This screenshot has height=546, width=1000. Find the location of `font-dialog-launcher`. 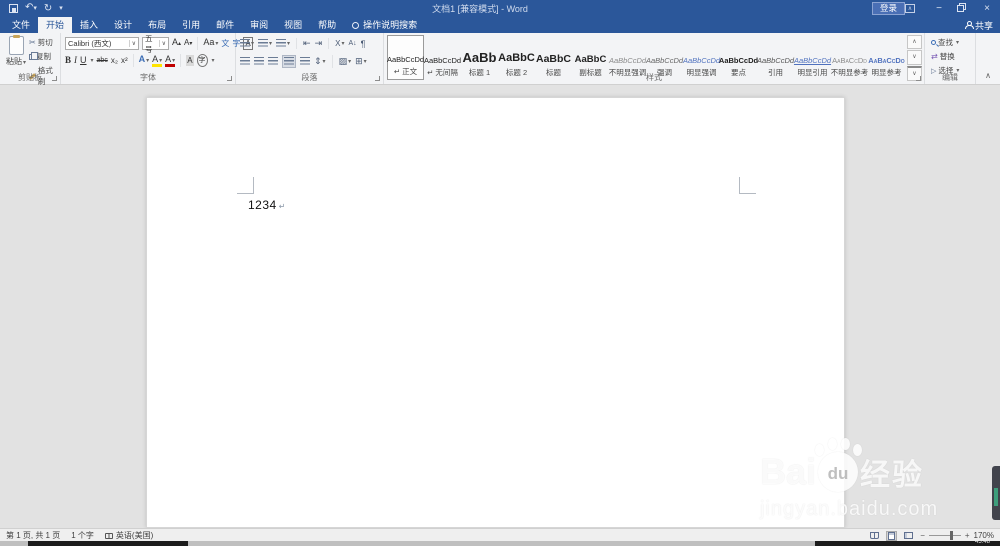

font-dialog-launcher is located at coordinates (229, 78).